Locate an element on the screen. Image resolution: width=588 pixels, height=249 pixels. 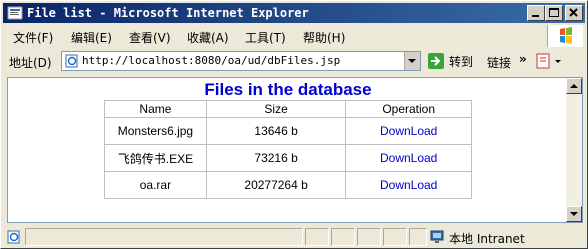
ie-icon is located at coordinates (15, 13).